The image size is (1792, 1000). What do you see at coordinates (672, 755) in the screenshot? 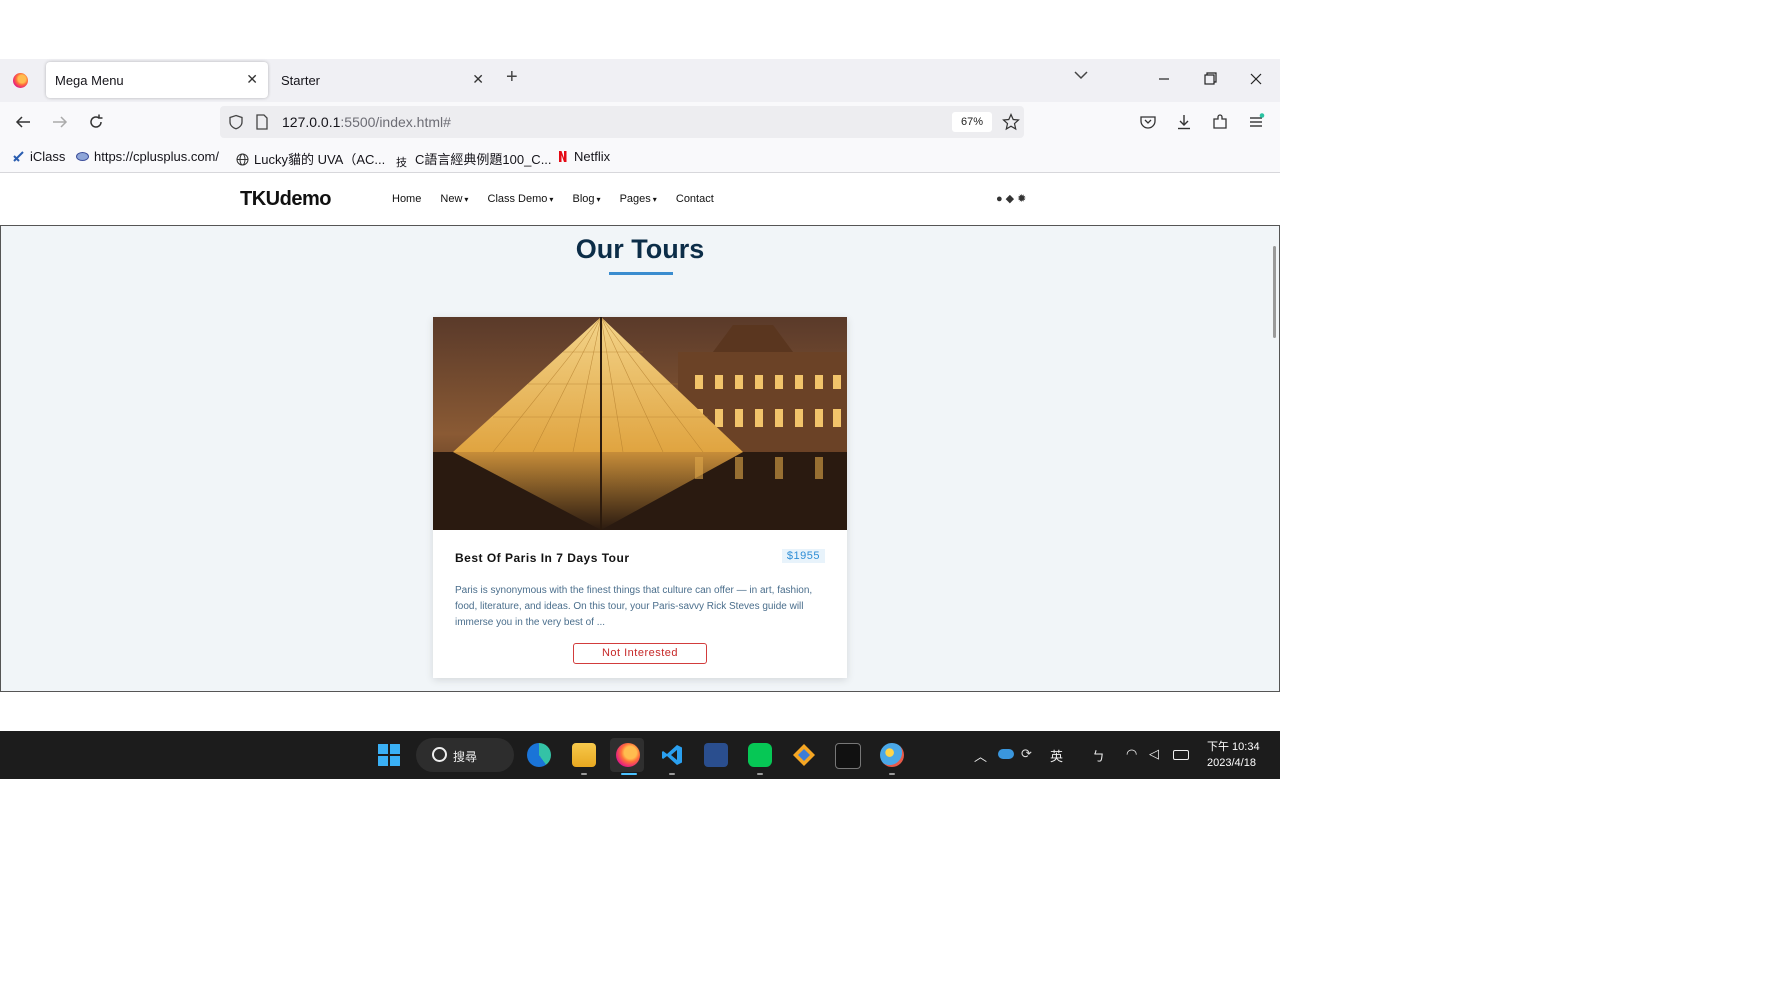
I see `vscode-icon` at bounding box center [672, 755].